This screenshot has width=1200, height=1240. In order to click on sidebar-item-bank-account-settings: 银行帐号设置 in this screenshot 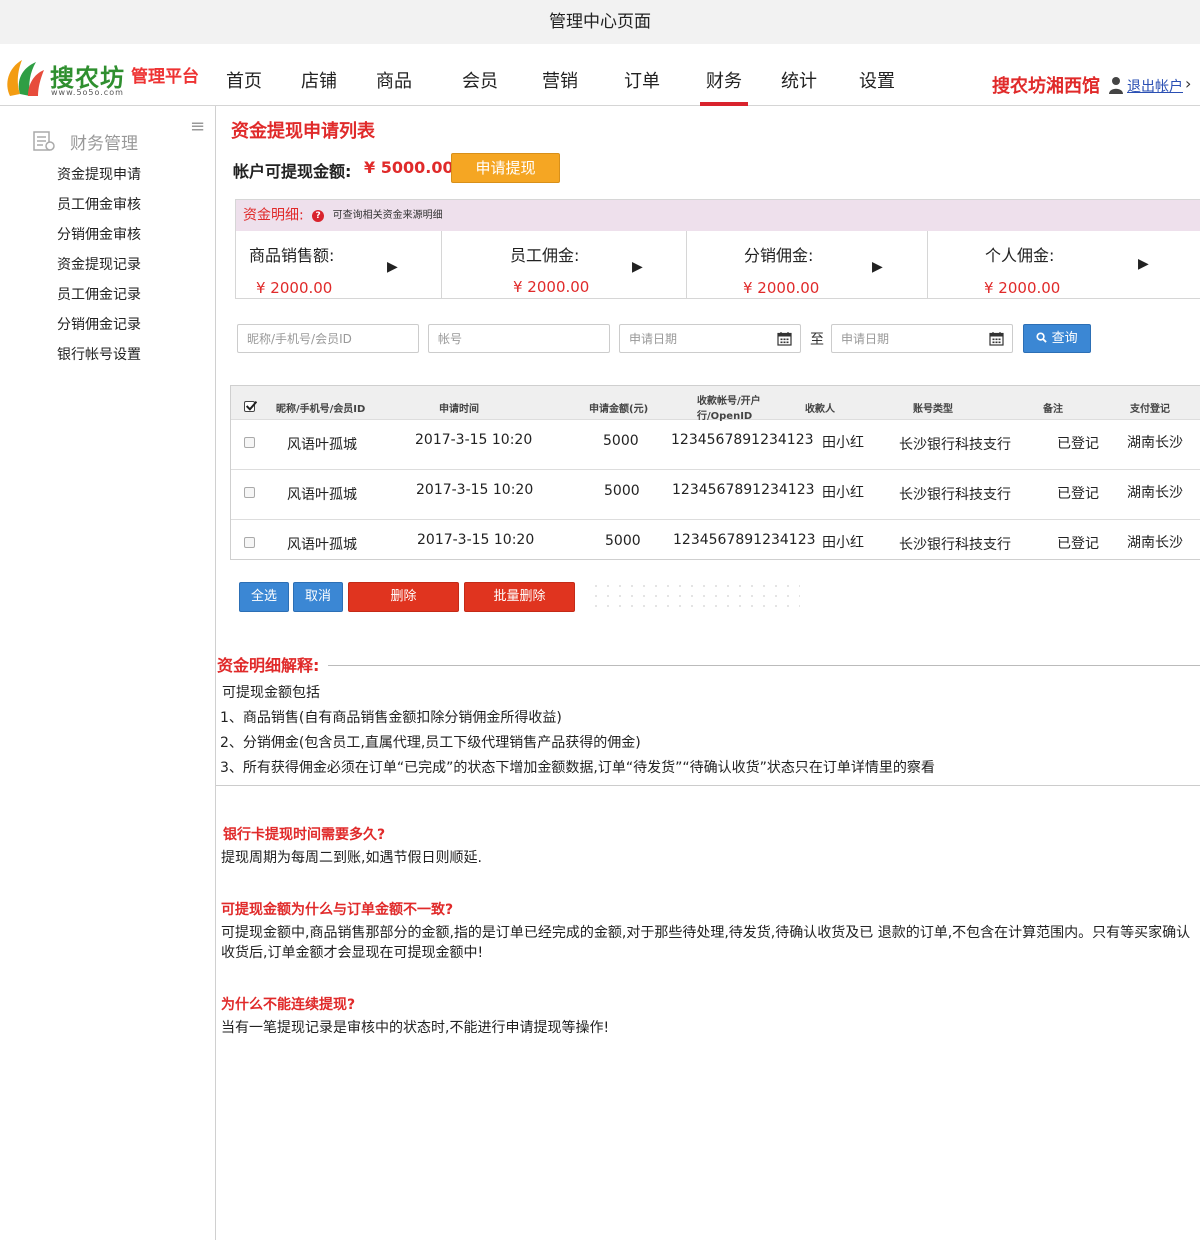, I will do `click(99, 355)`.